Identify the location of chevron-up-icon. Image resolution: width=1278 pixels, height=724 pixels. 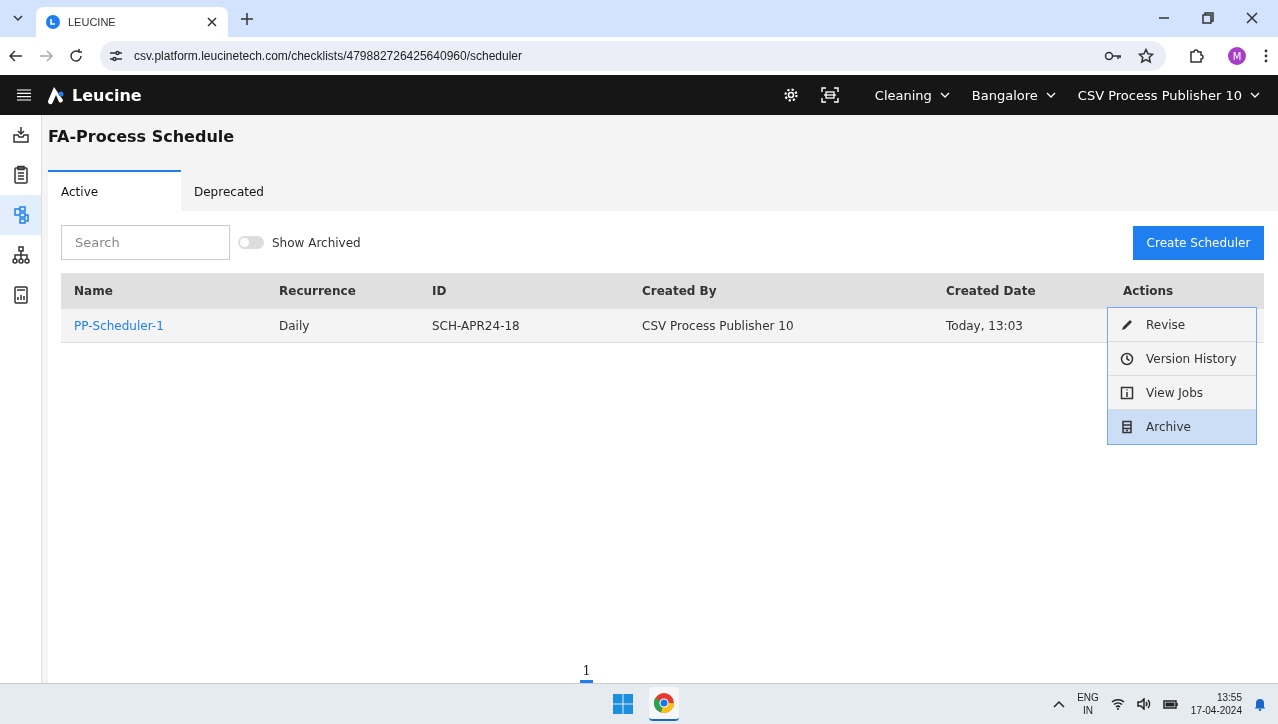
(1059, 704).